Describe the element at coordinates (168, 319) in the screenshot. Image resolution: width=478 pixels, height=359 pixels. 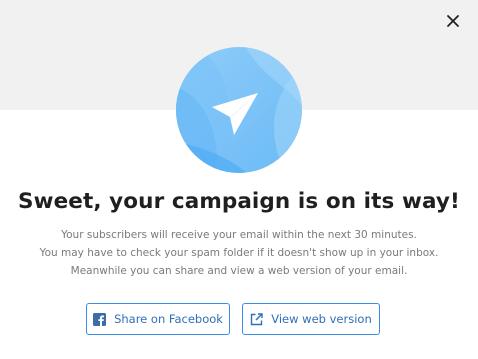
I see `share-facebook-label: Share on Facebook` at that location.